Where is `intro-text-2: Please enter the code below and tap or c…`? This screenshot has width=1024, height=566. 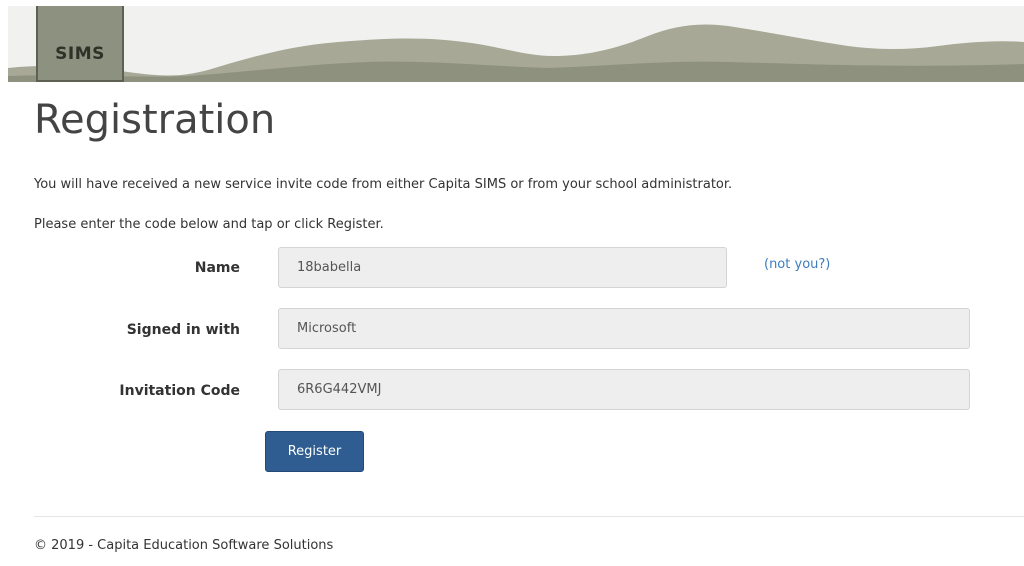
intro-text-2: Please enter the code below and tap or c… is located at coordinates (209, 224).